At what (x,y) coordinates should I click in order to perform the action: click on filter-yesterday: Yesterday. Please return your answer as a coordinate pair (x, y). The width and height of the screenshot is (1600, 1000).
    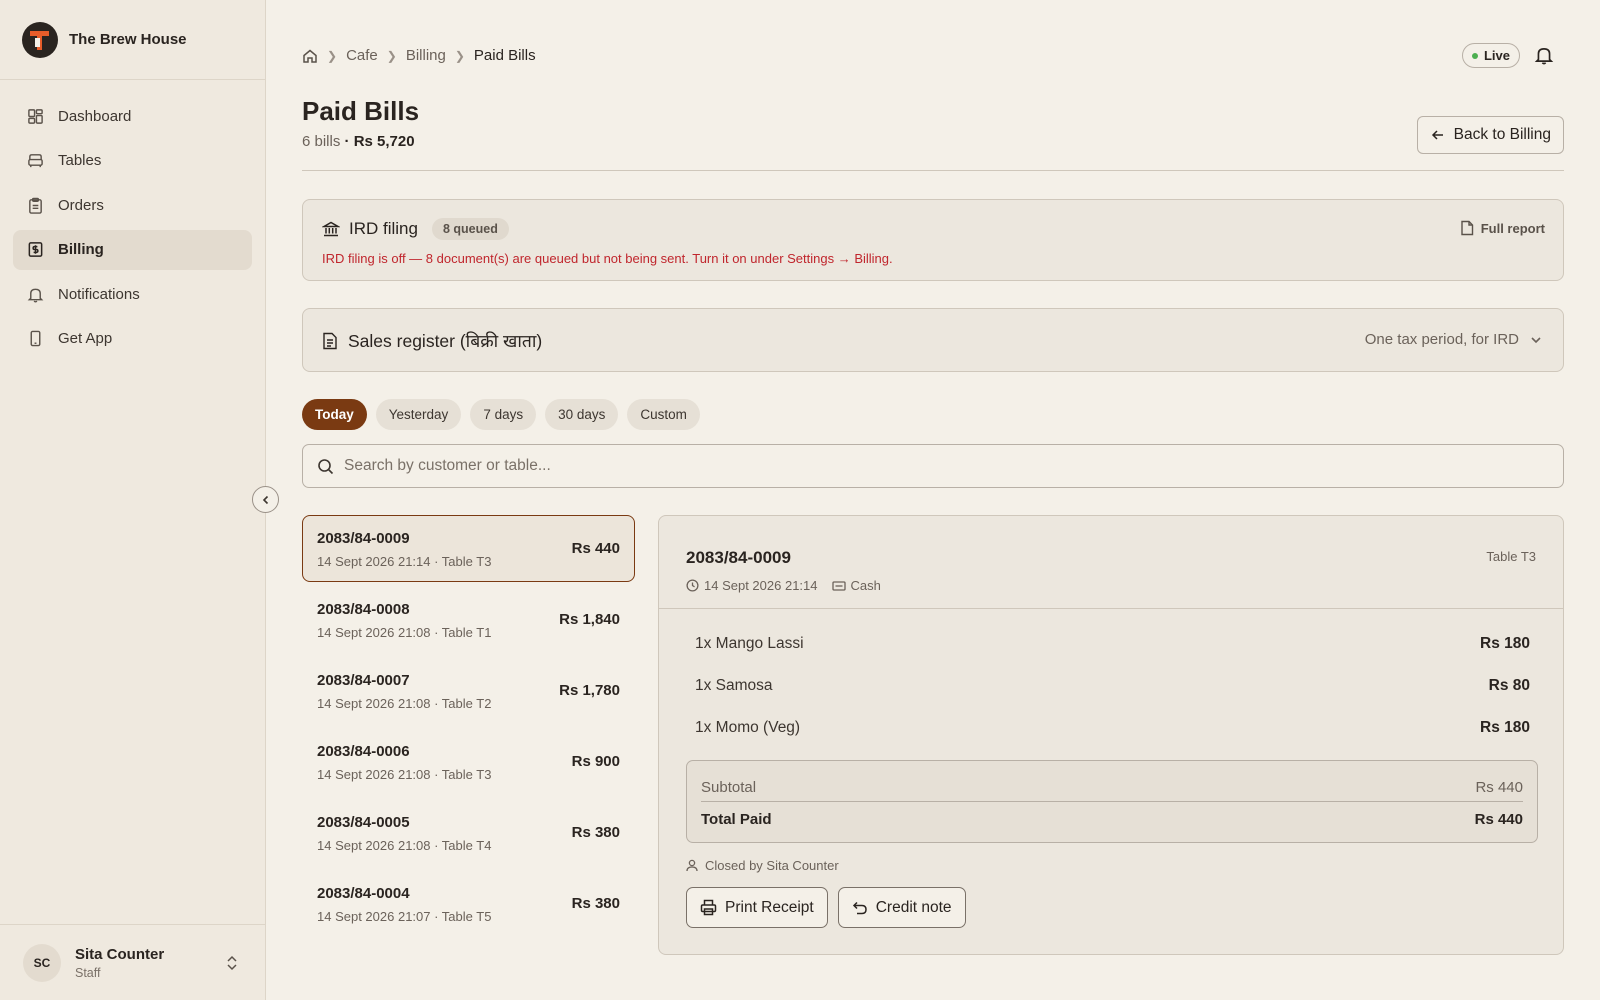
    Looking at the image, I should click on (418, 414).